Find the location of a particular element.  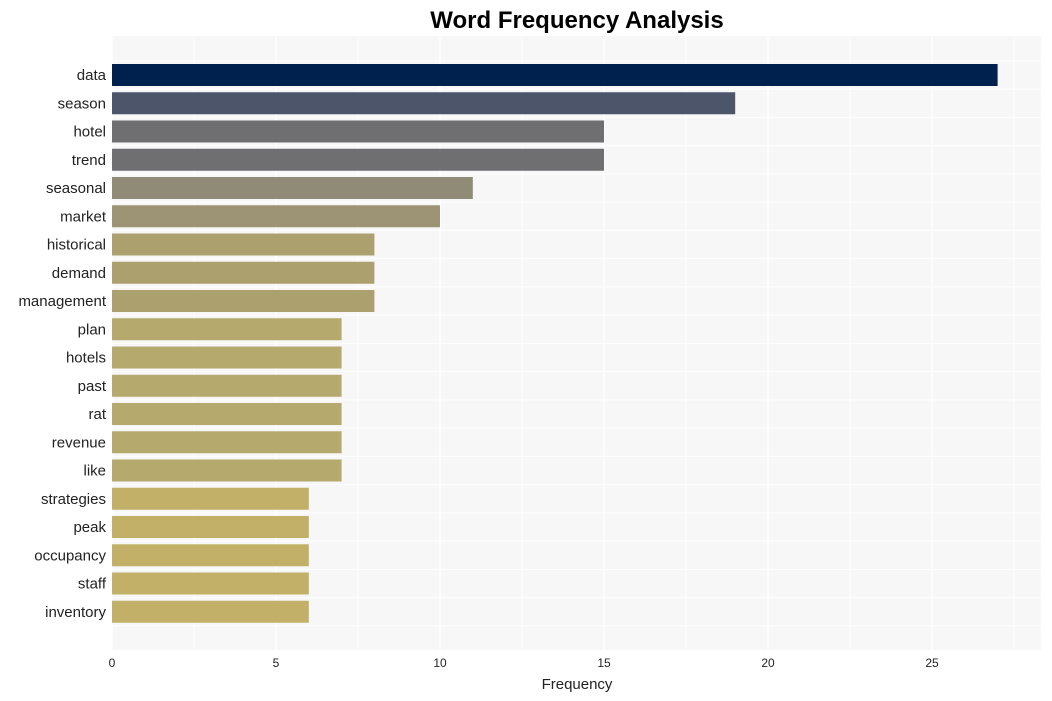

bar-inventory is located at coordinates (210, 611).